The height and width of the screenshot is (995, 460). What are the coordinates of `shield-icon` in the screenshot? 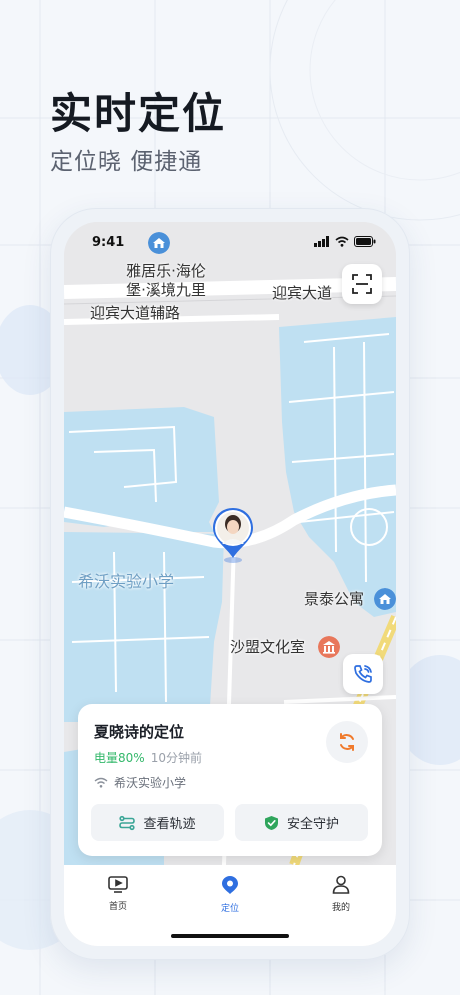 It's located at (271, 822).